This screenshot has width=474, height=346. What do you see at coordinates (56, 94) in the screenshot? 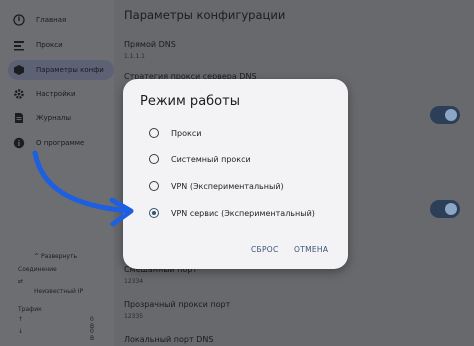
I see `sidebar-item-label: Настройки` at bounding box center [56, 94].